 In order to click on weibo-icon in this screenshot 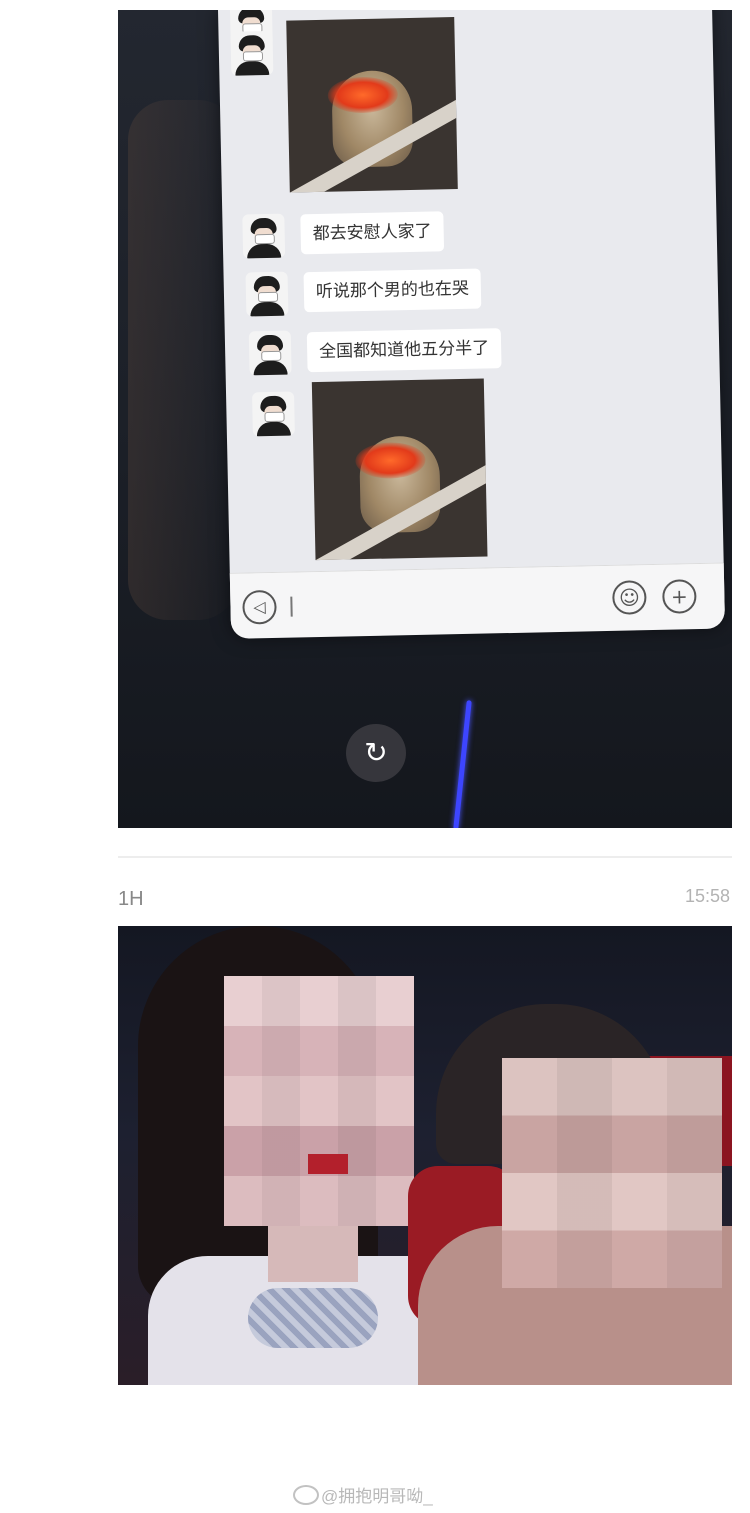, I will do `click(306, 1495)`.